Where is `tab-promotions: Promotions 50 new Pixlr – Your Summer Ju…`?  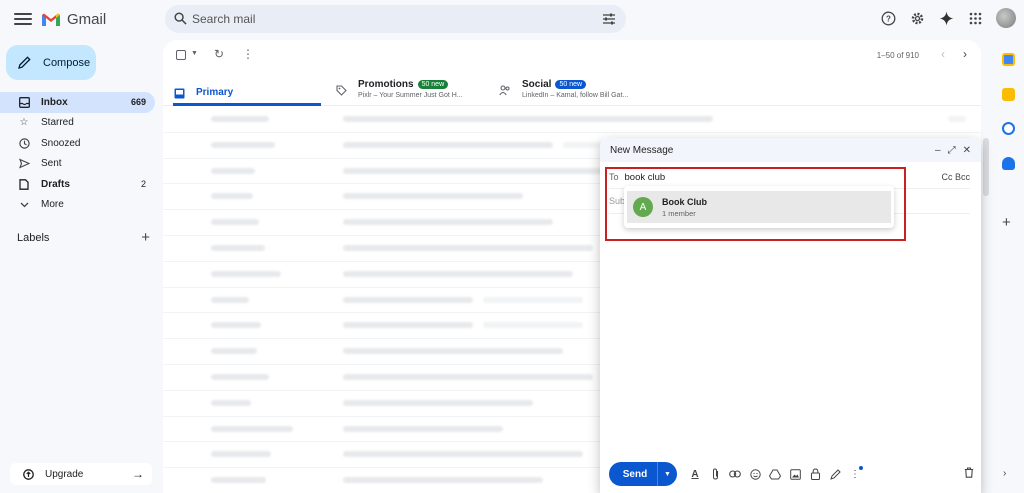
tab-promotions: Promotions 50 new Pixlr – Your Summer Ju… is located at coordinates (399, 90).